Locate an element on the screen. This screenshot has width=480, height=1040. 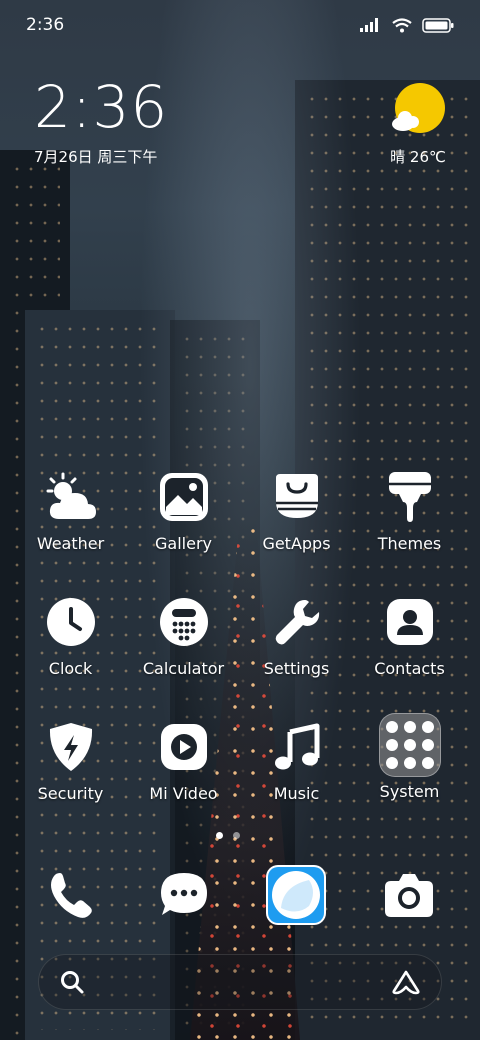
phone-icon is located at coordinates (71, 895).